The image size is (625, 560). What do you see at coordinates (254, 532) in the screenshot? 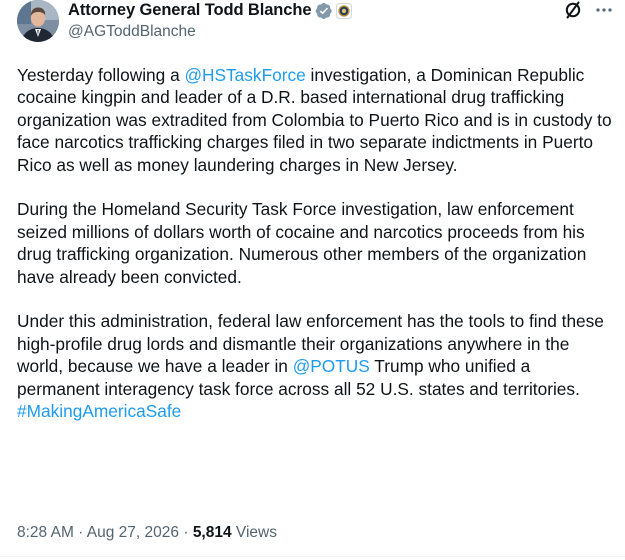
I see `views-label: Views` at bounding box center [254, 532].